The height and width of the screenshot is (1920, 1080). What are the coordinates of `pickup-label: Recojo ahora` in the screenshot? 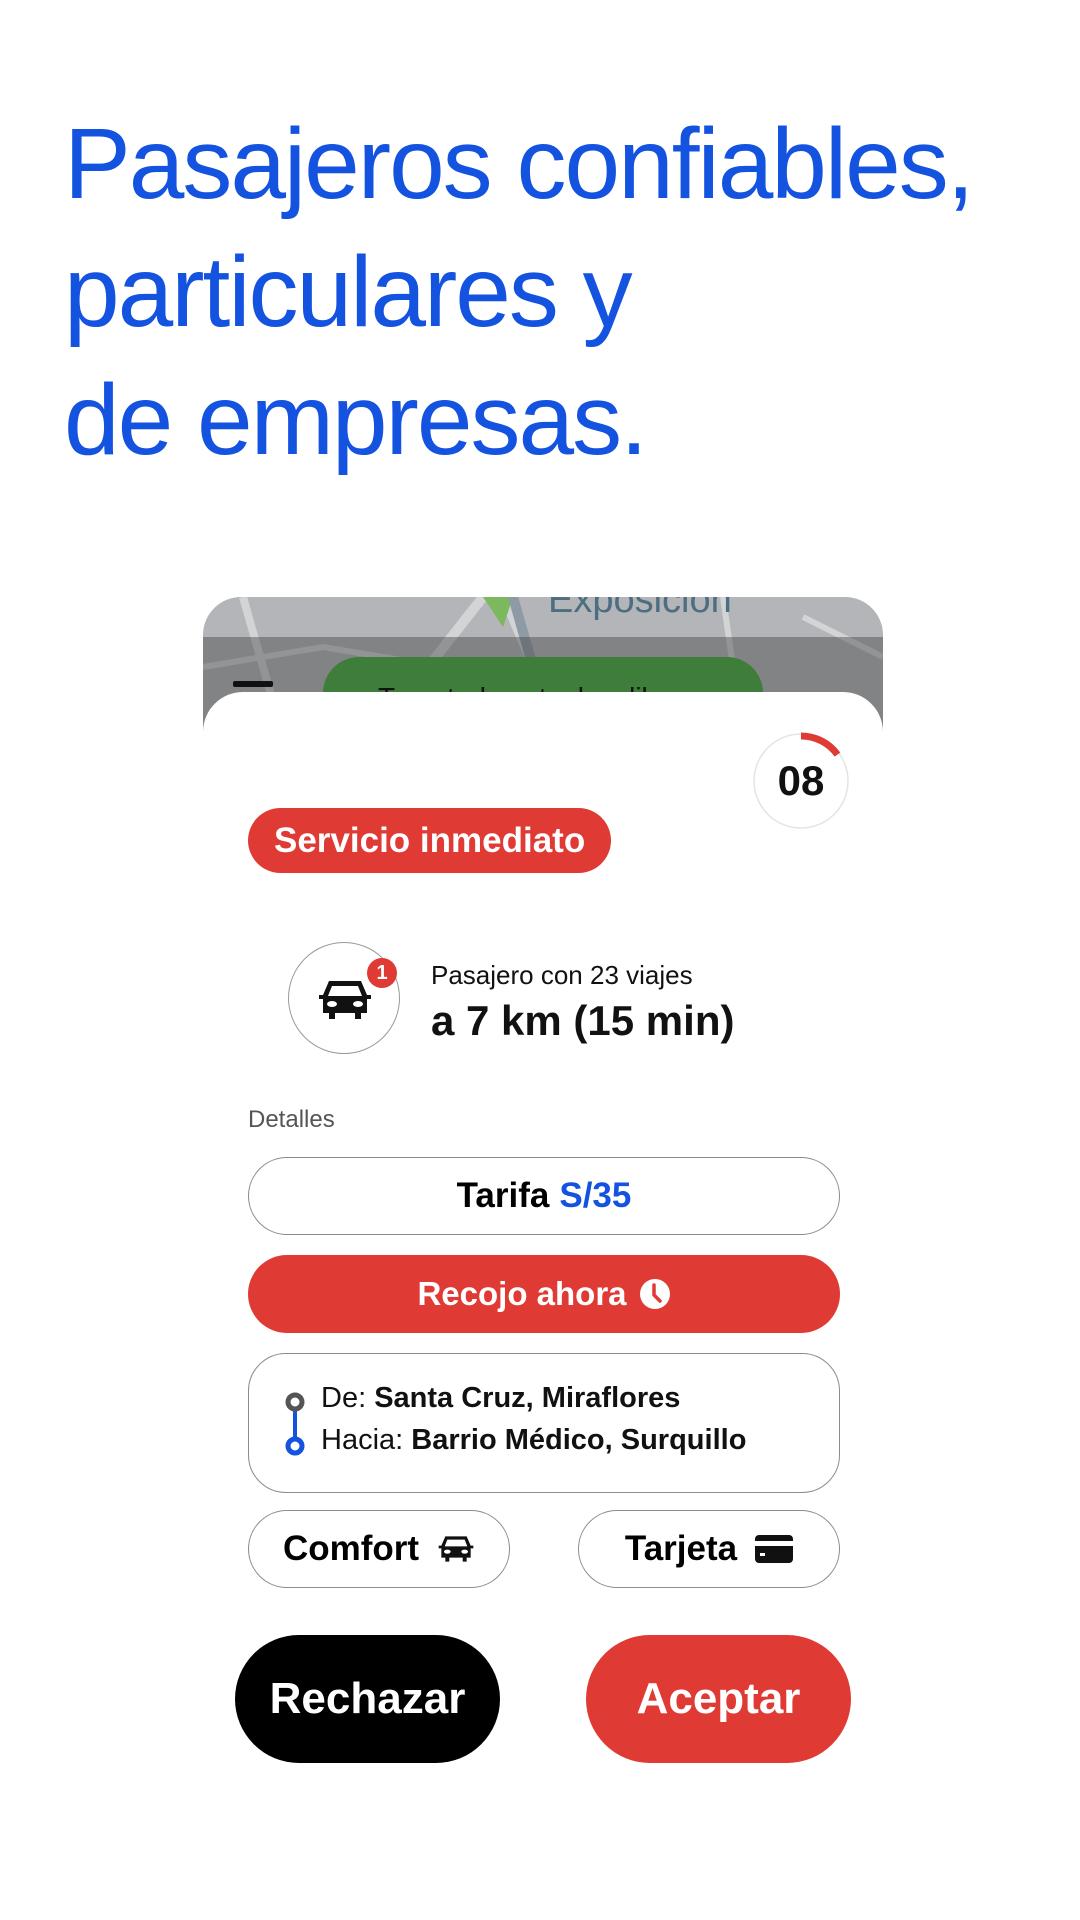 It's located at (522, 1293).